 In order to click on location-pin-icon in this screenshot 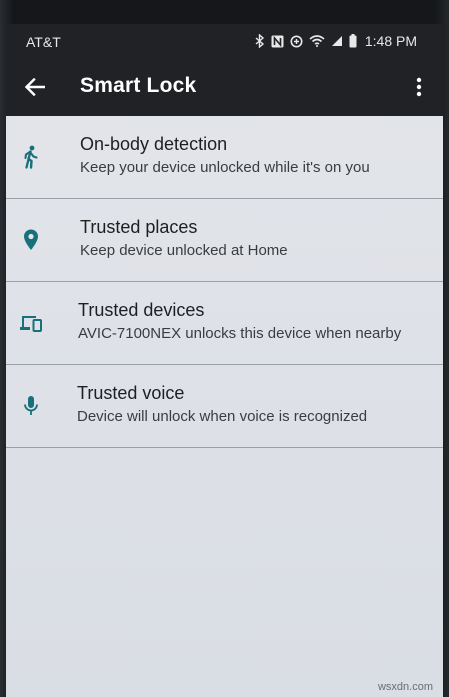, I will do `click(31, 240)`.